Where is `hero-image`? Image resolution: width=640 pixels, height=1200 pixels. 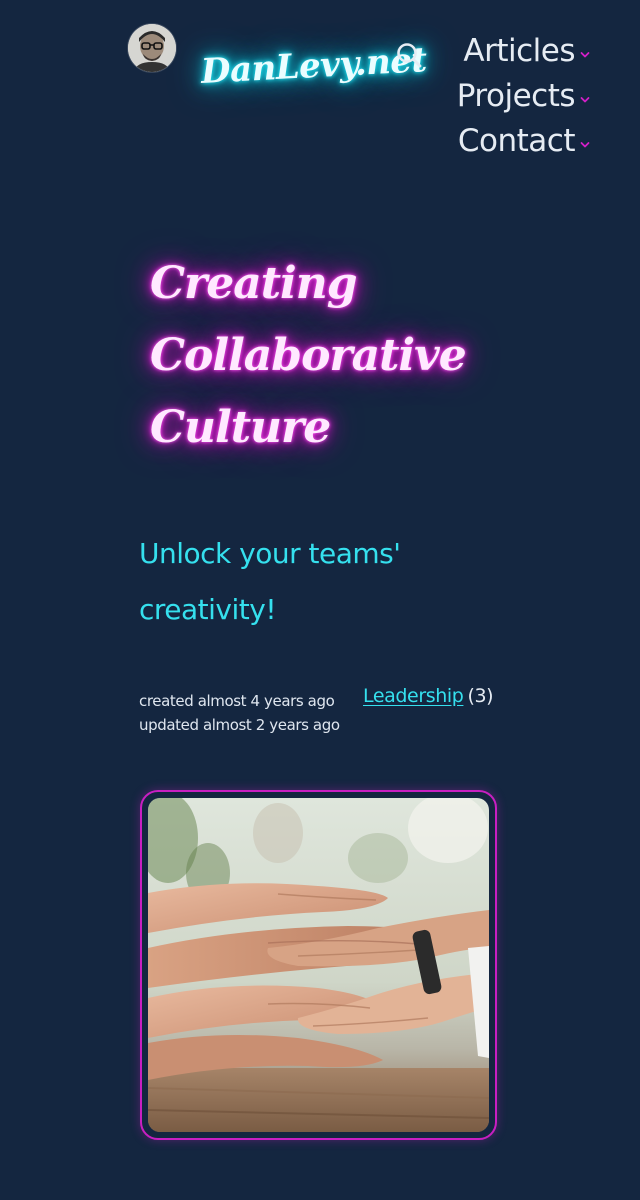 hero-image is located at coordinates (318, 965).